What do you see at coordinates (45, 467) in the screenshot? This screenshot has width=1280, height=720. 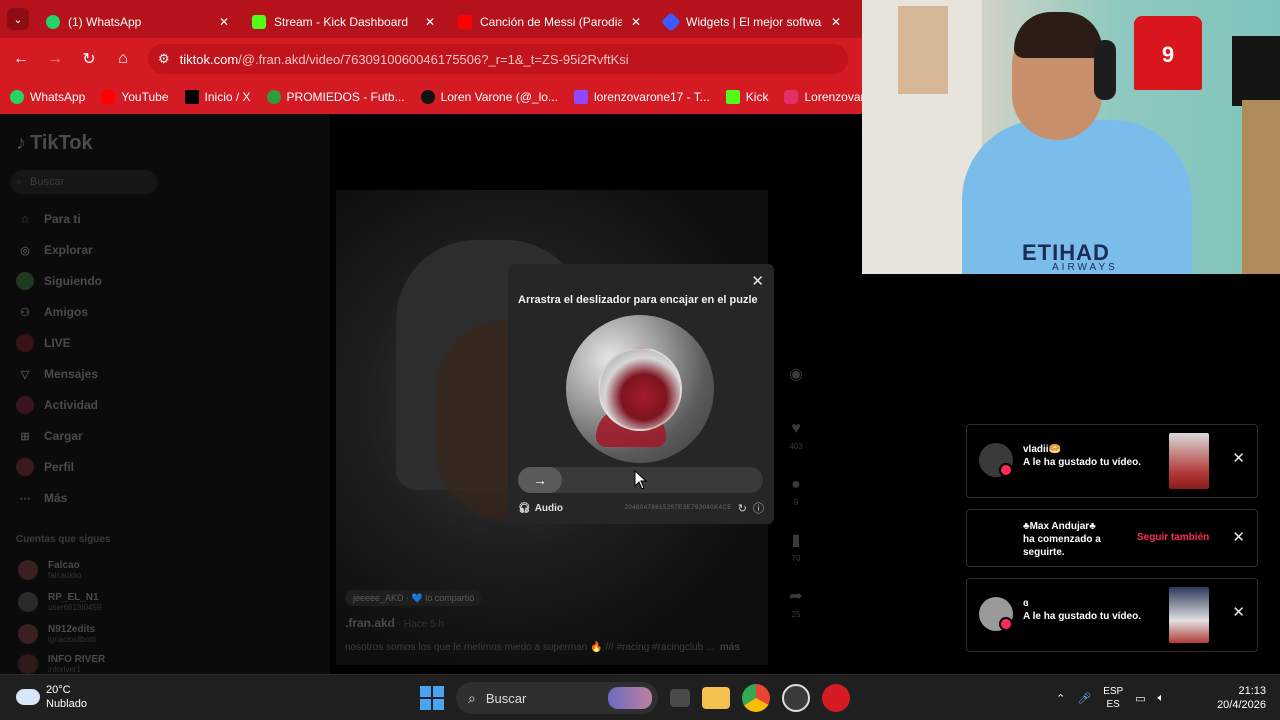 I see `nav-perfil: Perfil` at bounding box center [45, 467].